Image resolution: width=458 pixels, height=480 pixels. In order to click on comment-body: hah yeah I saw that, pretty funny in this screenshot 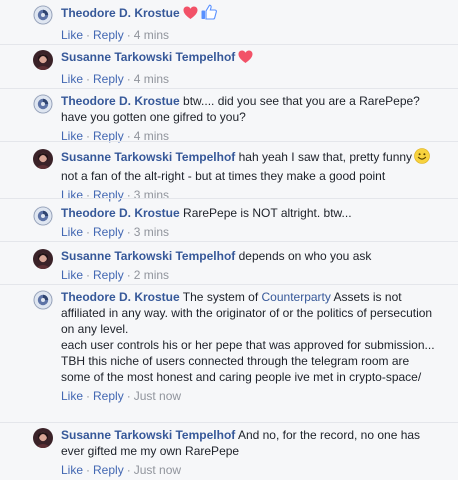, I will do `click(324, 157)`.